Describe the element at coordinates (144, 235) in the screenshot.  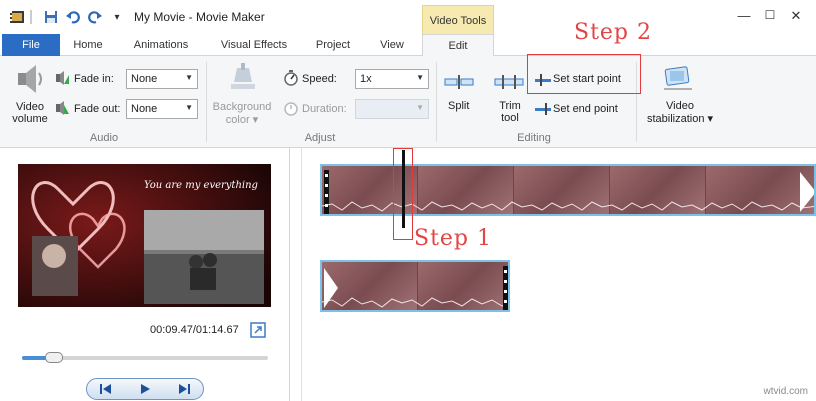
I see `video-preview: You are my everything` at that location.